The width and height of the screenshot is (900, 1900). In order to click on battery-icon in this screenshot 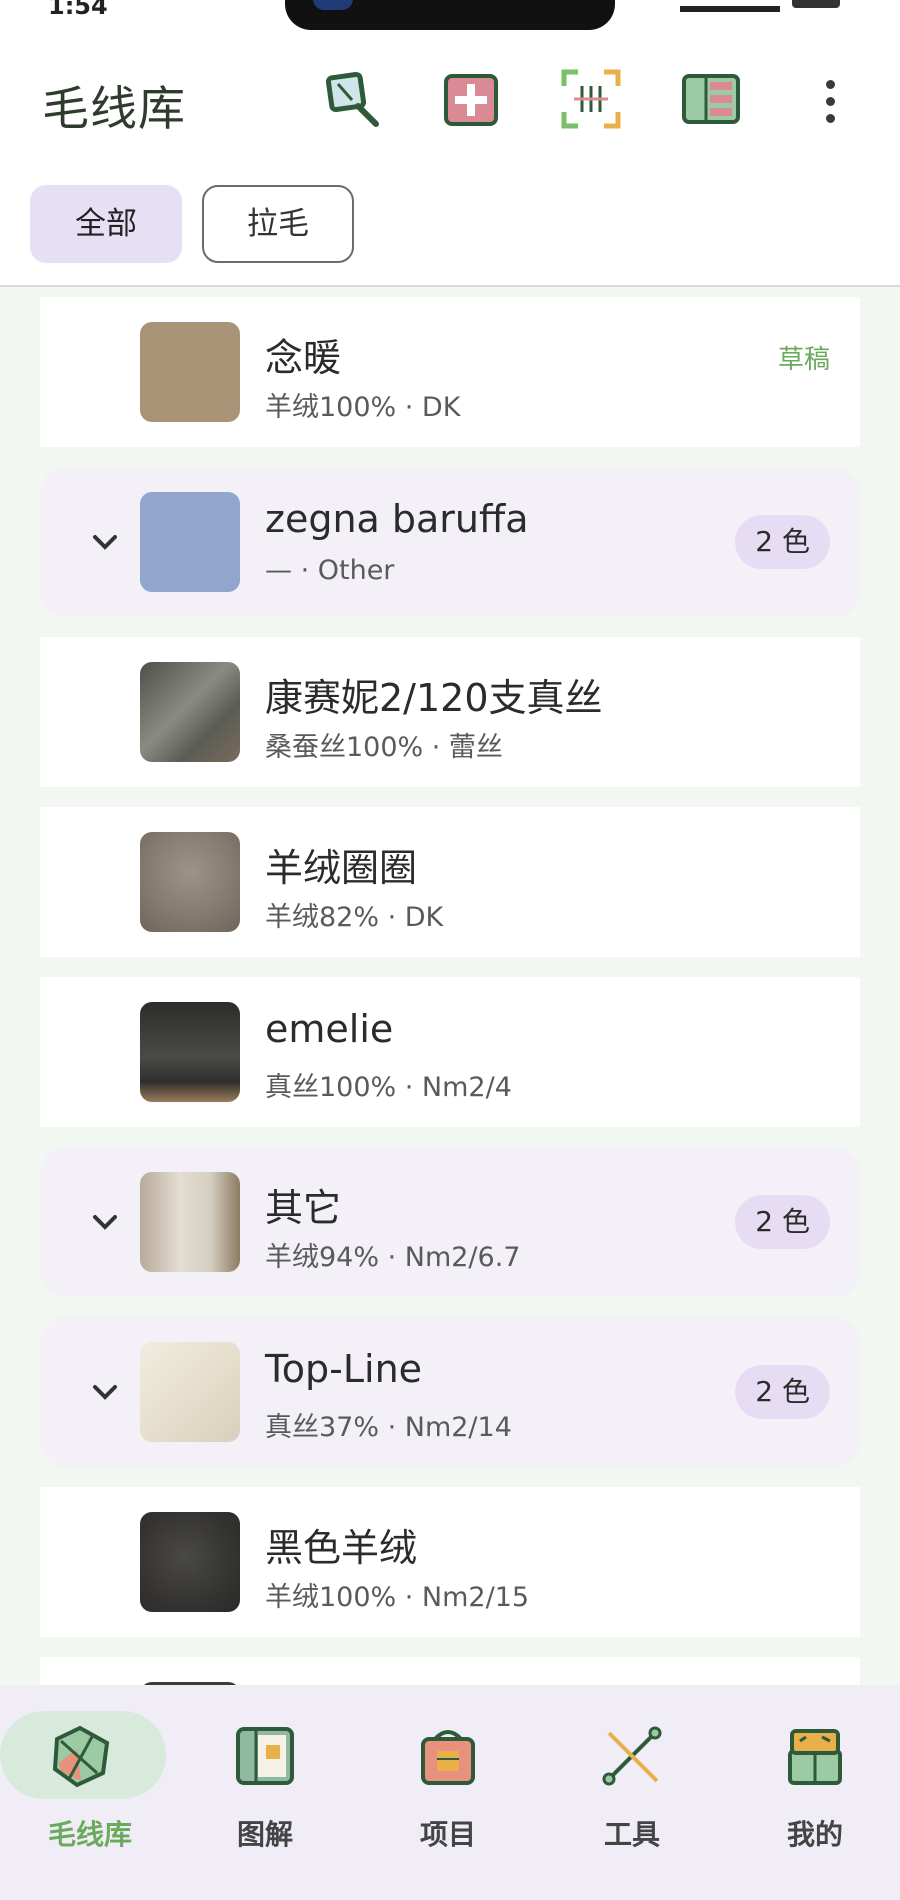, I will do `click(816, 4)`.